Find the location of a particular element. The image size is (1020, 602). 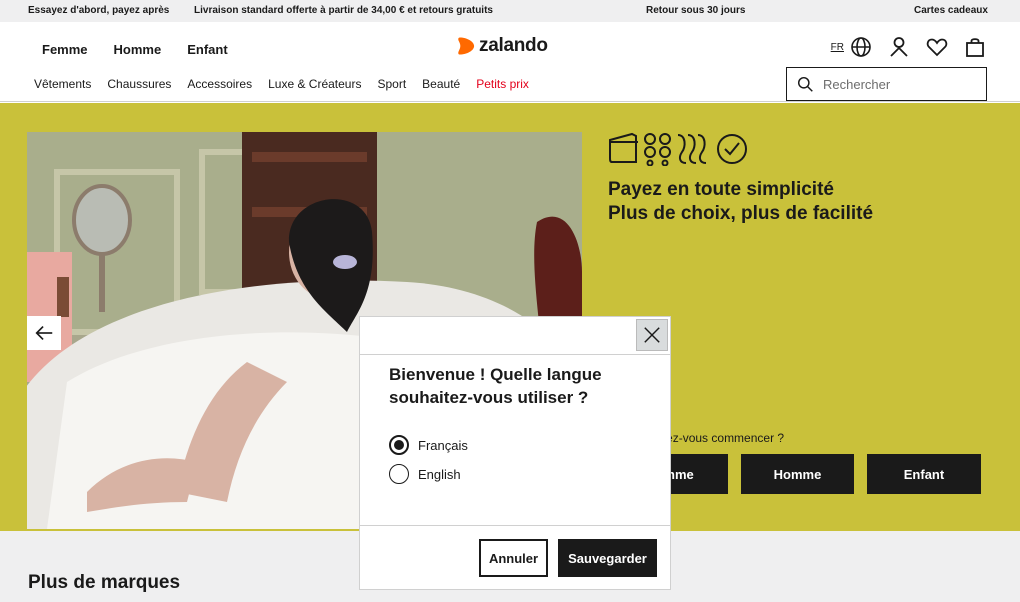

logo-mark-icon is located at coordinates (466, 46).